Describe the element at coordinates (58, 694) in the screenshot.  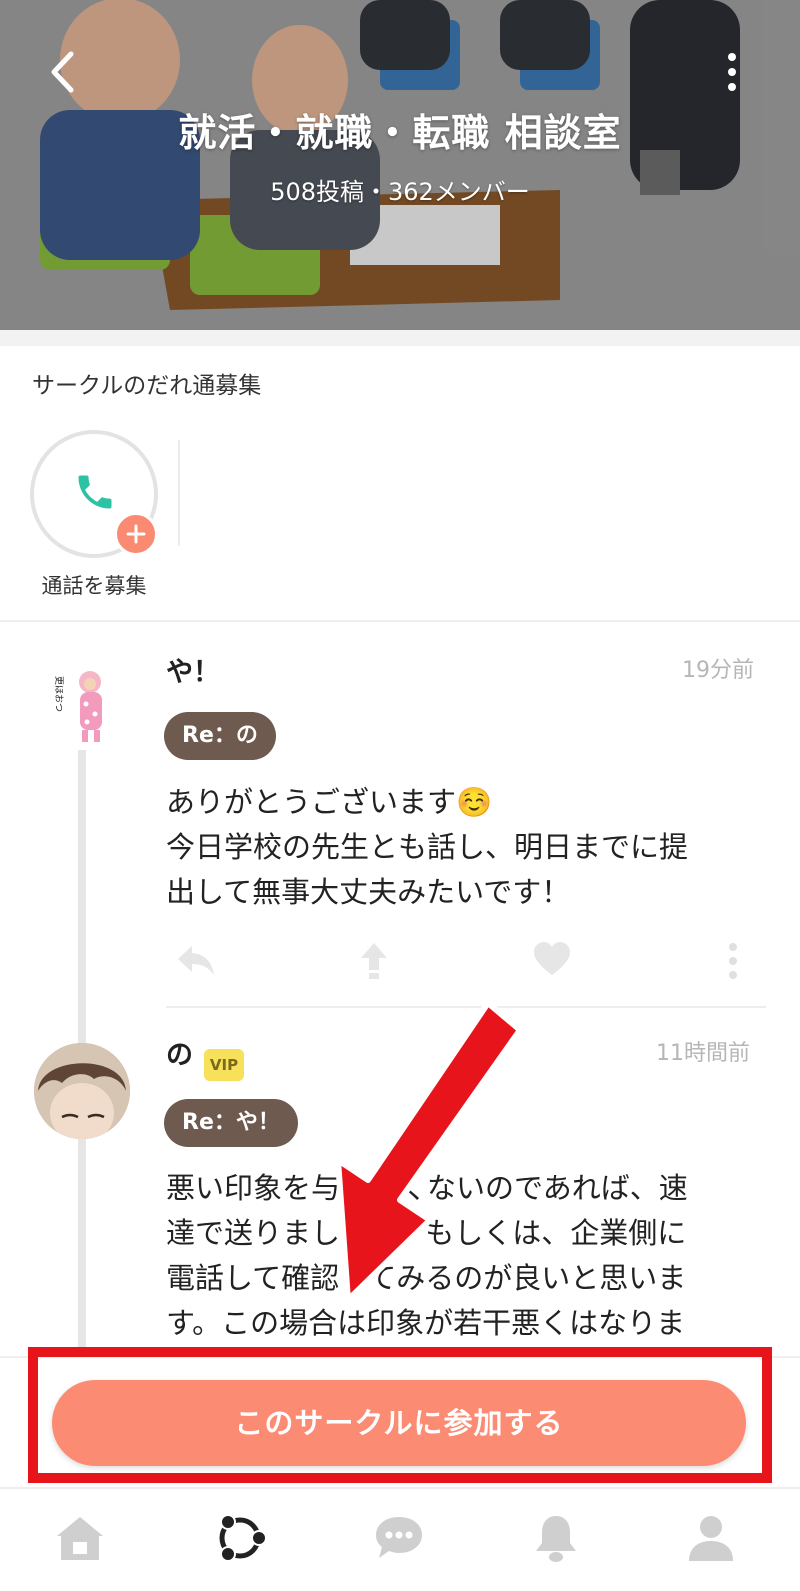
I see `svg-text: 更ほおつ` at that location.